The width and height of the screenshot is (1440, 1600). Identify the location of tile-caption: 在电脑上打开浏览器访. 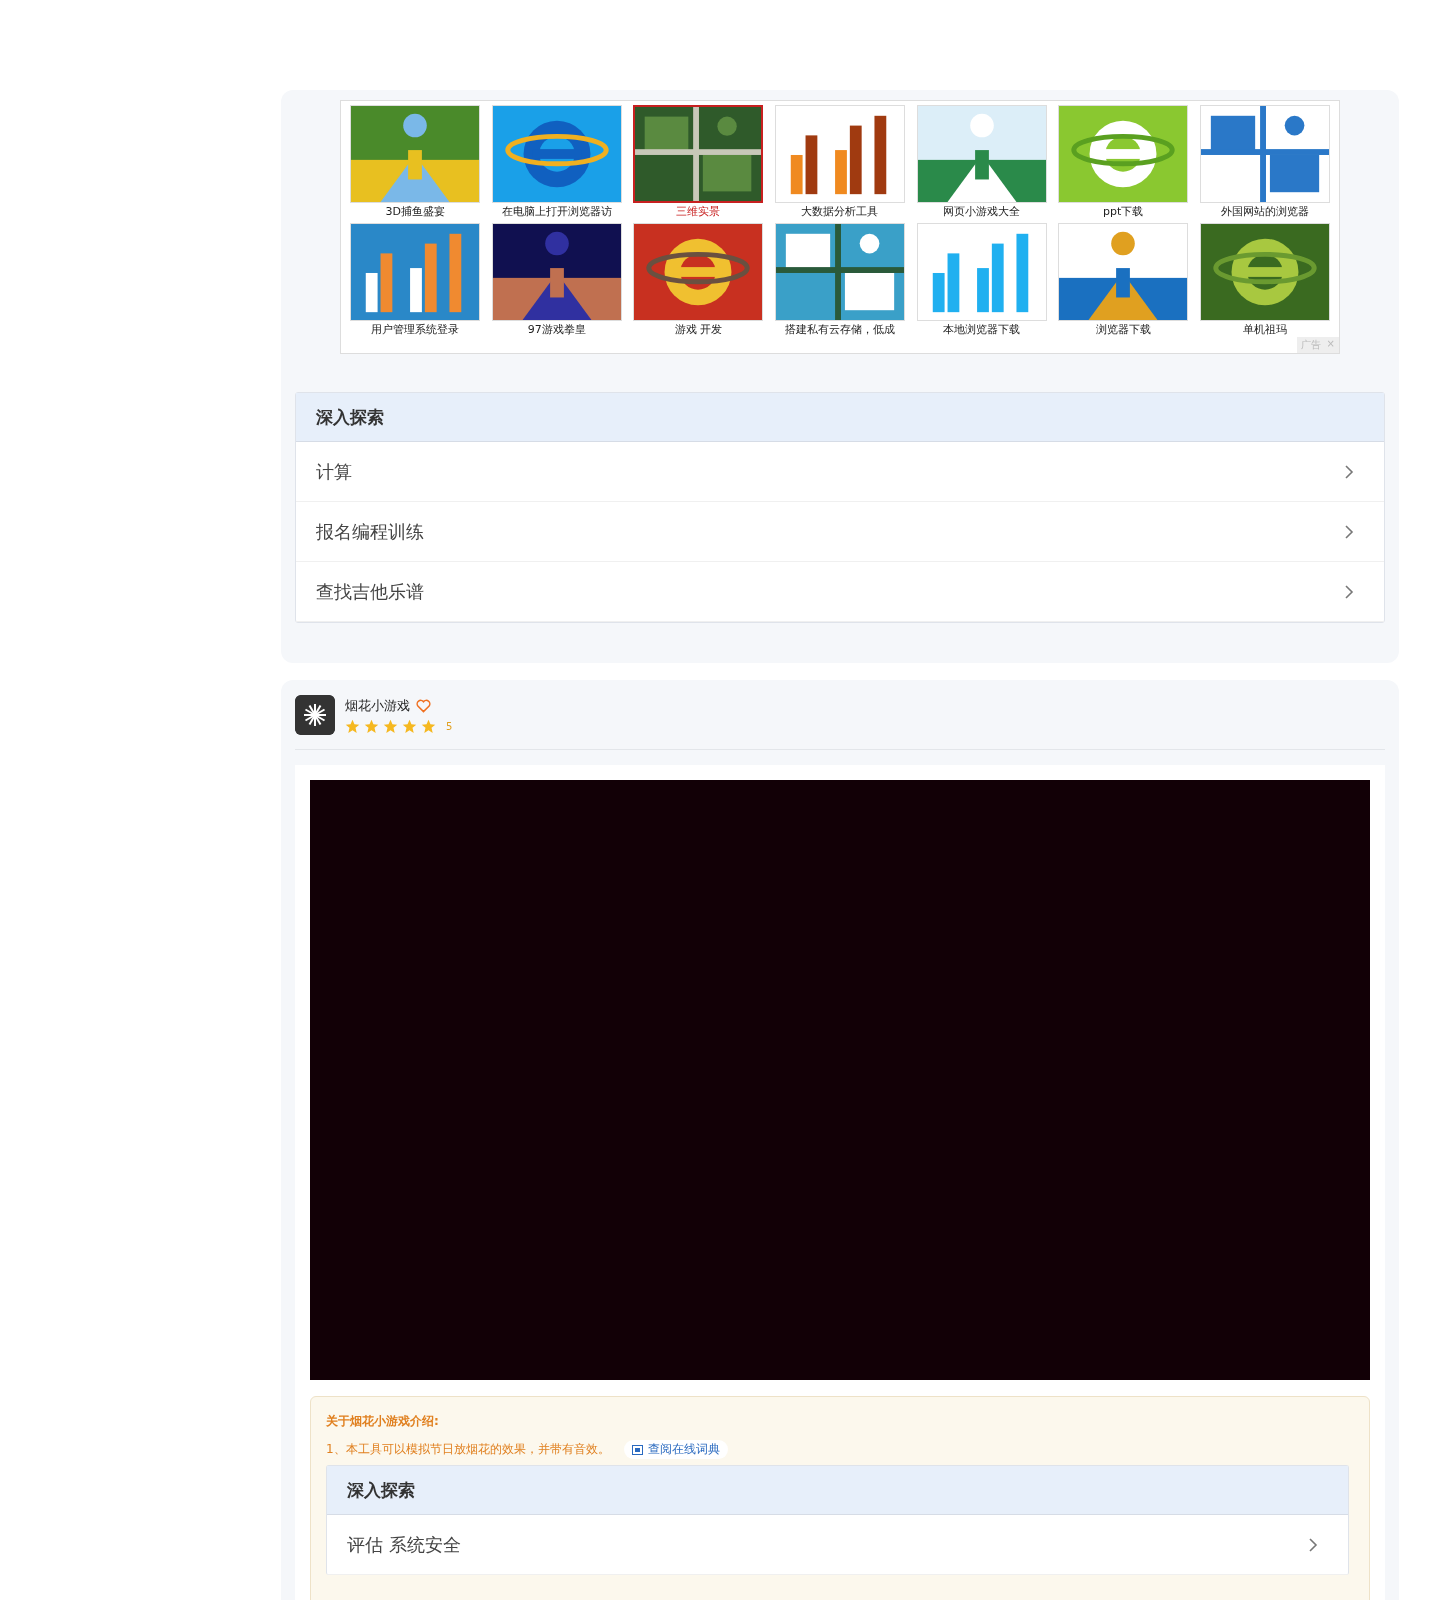
(556, 212).